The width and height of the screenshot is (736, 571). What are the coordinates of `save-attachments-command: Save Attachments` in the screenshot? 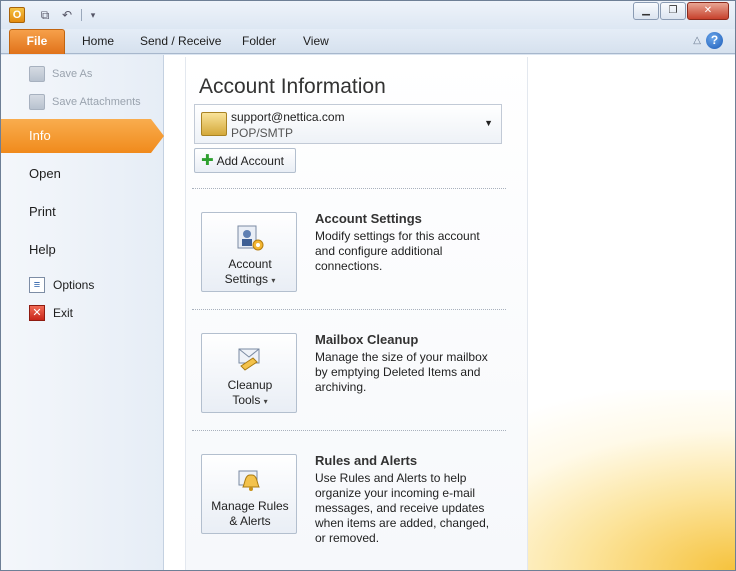 It's located at (85, 102).